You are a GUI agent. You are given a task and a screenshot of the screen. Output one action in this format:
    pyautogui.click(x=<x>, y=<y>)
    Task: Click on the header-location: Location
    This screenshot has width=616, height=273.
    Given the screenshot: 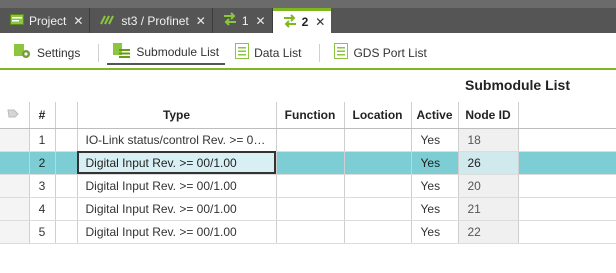 What is the action you would take?
    pyautogui.click(x=378, y=115)
    